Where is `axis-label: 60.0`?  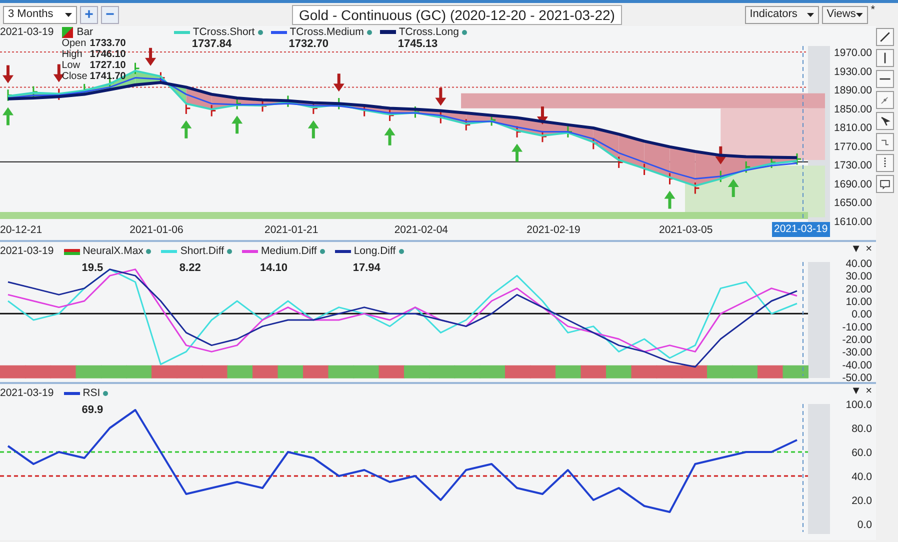
axis-label: 60.0 is located at coordinates (862, 453).